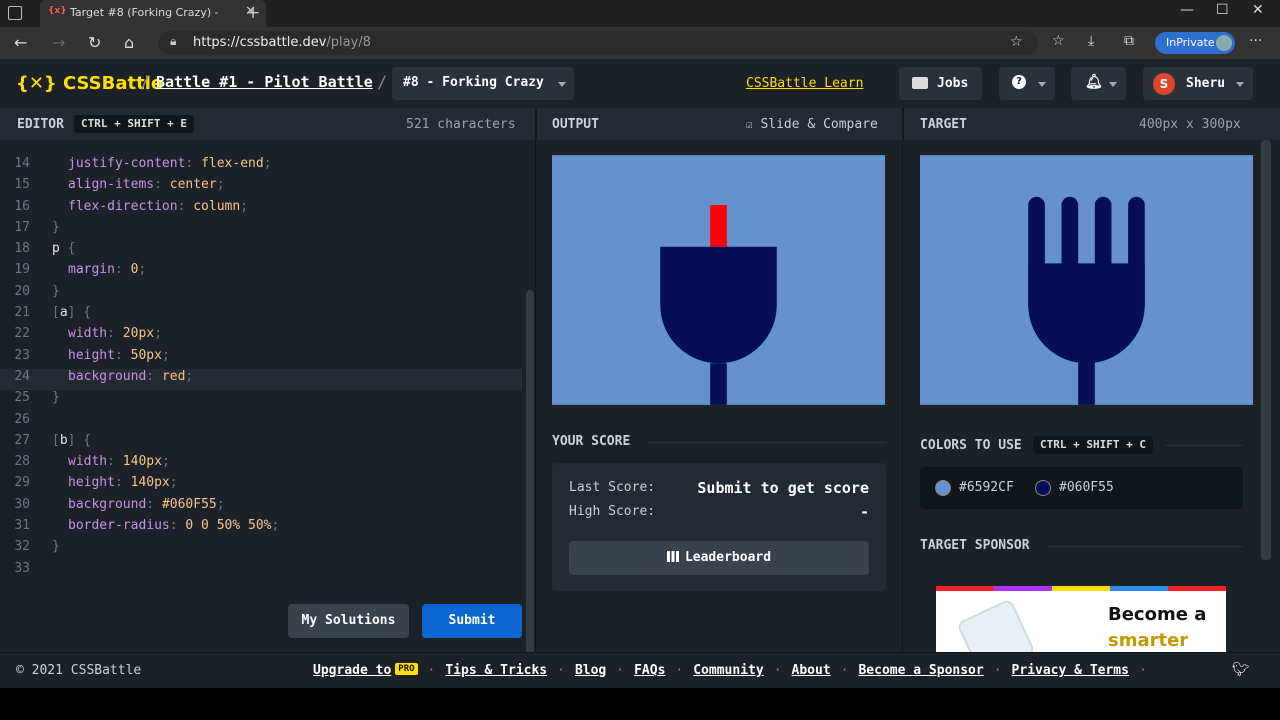  I want to click on code-line: 17}, so click(261, 230).